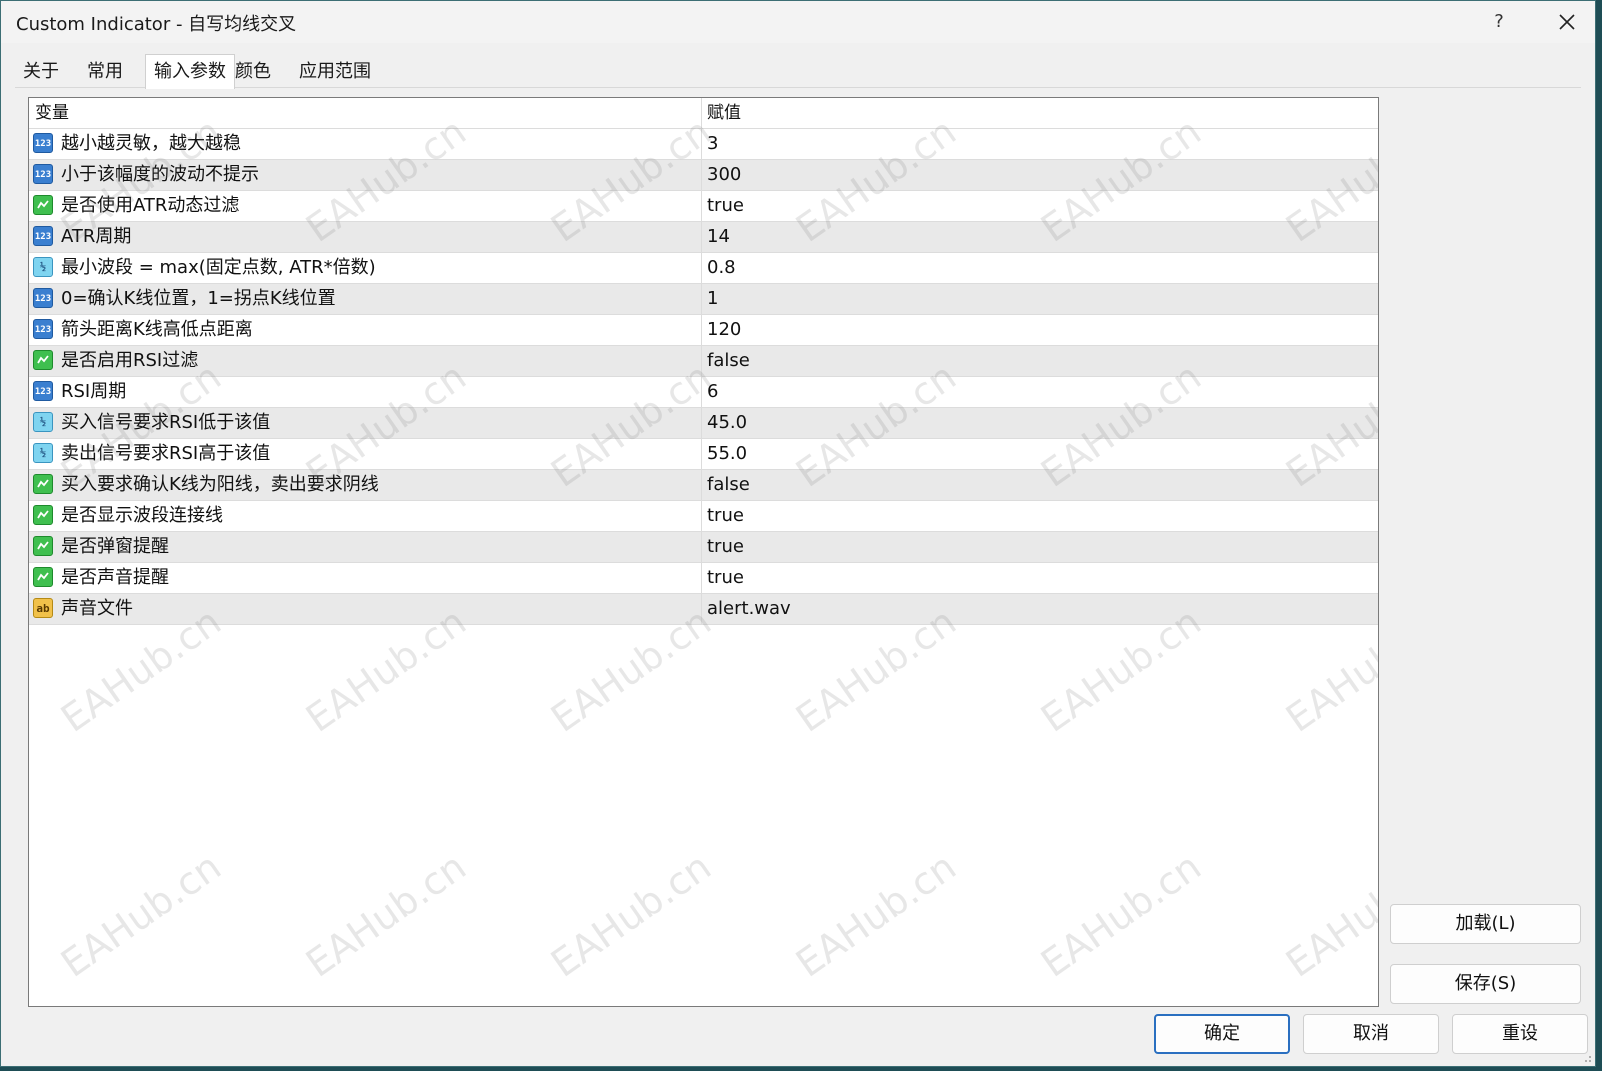  What do you see at coordinates (220, 484) in the screenshot?
I see `parameter-name: 买入要求确认K线为阳线，卖出要求阴线` at bounding box center [220, 484].